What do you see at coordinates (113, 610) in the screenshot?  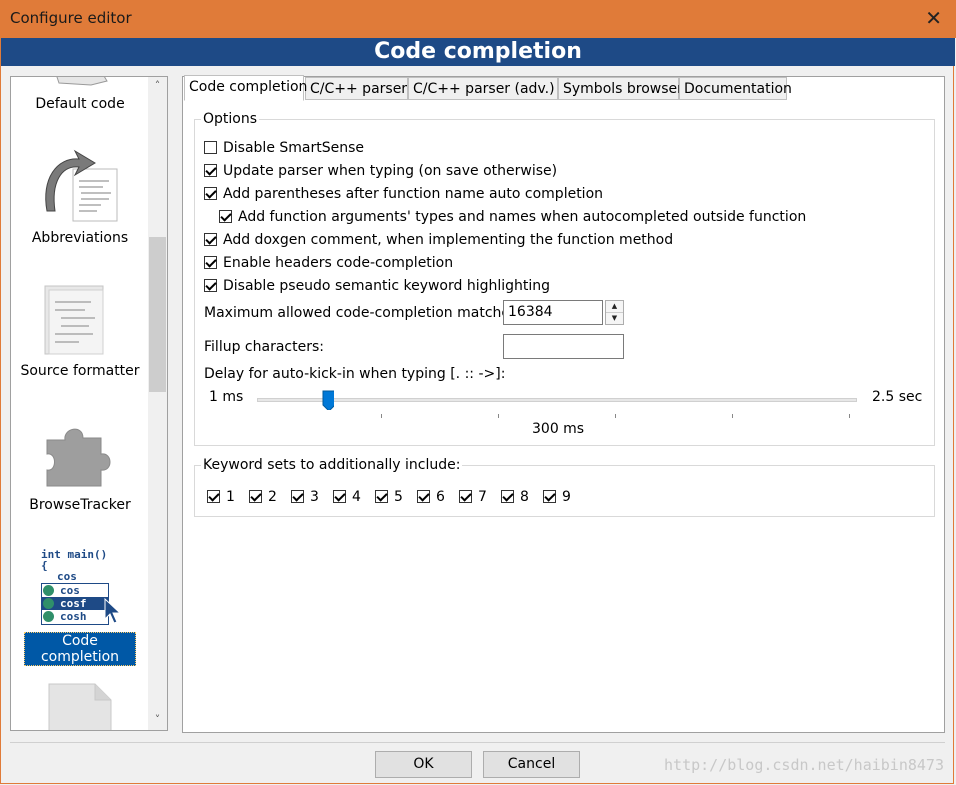 I see `cursor-icon` at bounding box center [113, 610].